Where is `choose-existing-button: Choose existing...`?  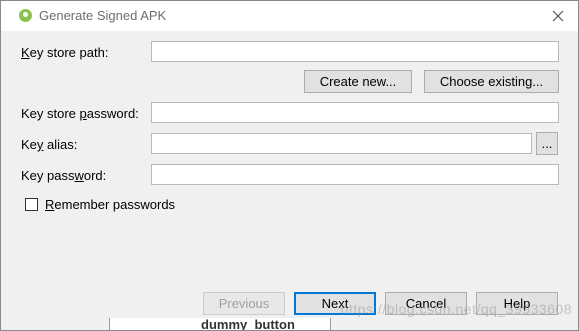
choose-existing-button: Choose existing... is located at coordinates (491, 81).